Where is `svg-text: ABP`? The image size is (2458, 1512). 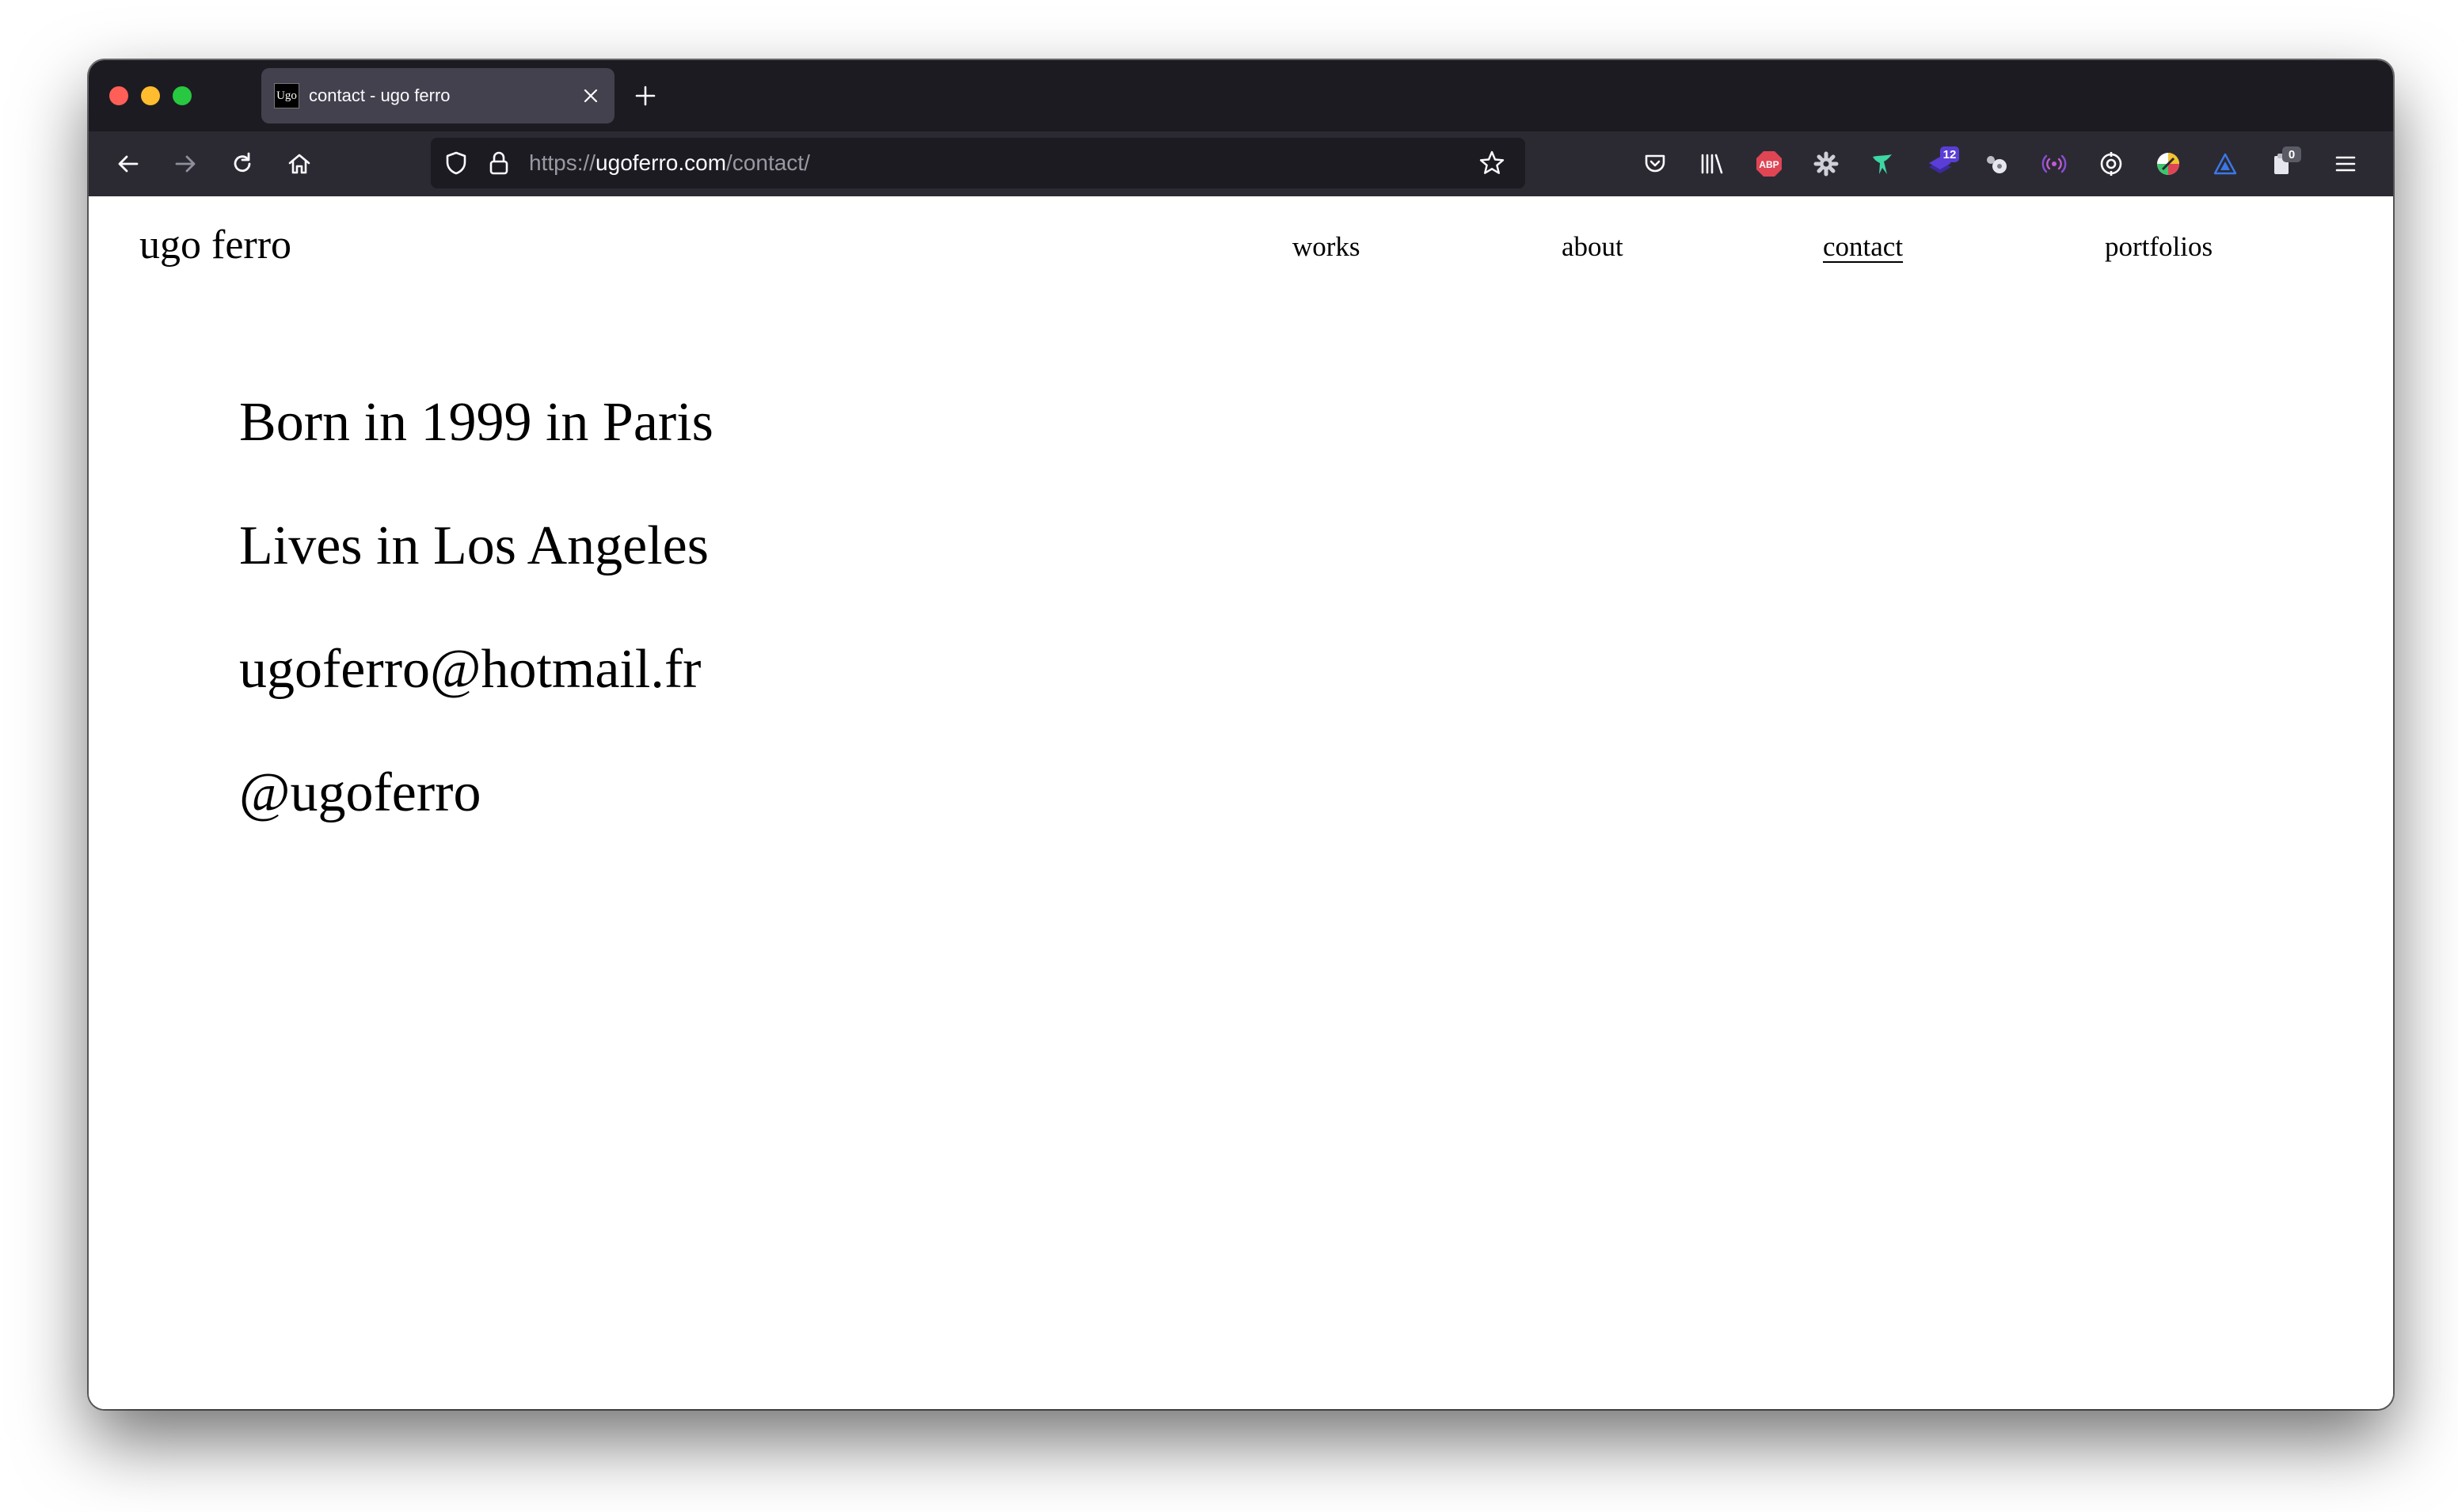
svg-text: ABP is located at coordinates (1769, 164).